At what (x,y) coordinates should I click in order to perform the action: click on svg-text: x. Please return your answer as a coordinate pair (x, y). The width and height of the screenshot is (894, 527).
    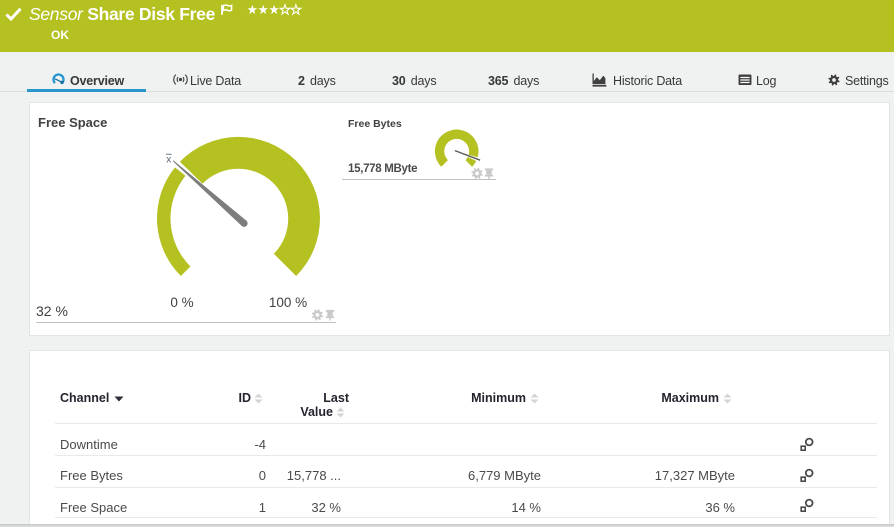
    Looking at the image, I should click on (168, 159).